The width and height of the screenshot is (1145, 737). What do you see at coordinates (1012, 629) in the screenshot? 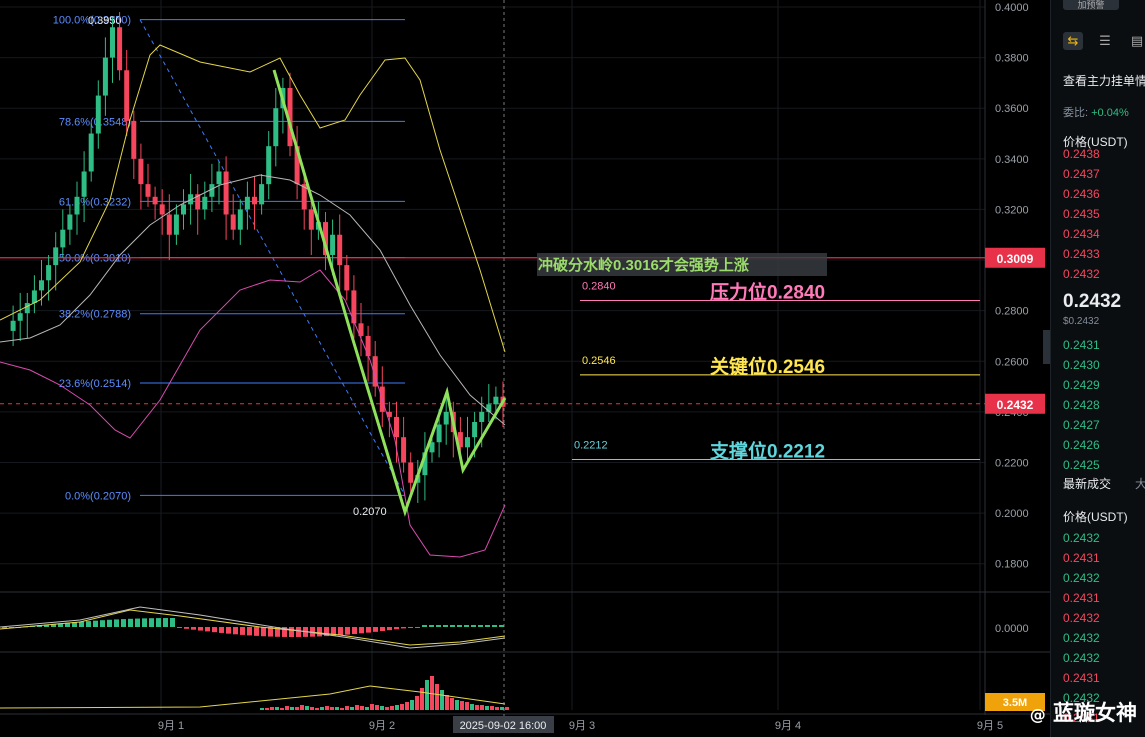
I see `macd-tick-label: 0.0000` at bounding box center [1012, 629].